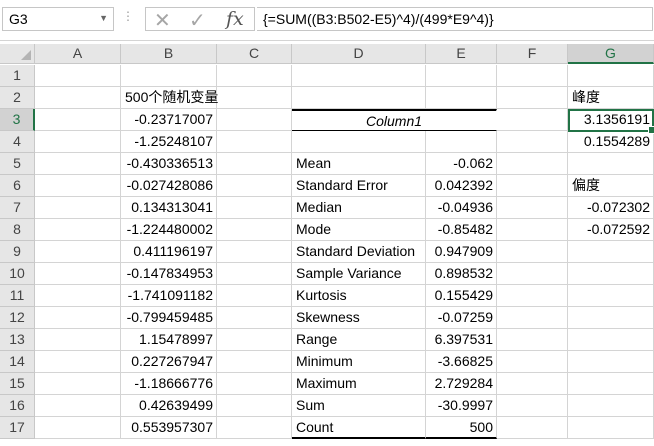 This screenshot has height=446, width=654. What do you see at coordinates (169, 120) in the screenshot?
I see `cell-b3: -0.23717007` at bounding box center [169, 120].